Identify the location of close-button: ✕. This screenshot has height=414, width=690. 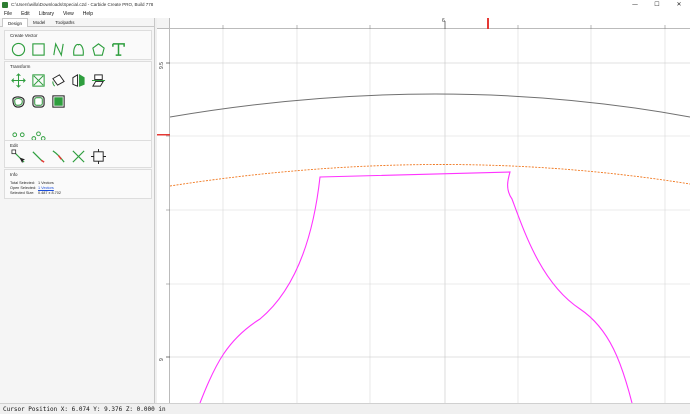
(679, 4).